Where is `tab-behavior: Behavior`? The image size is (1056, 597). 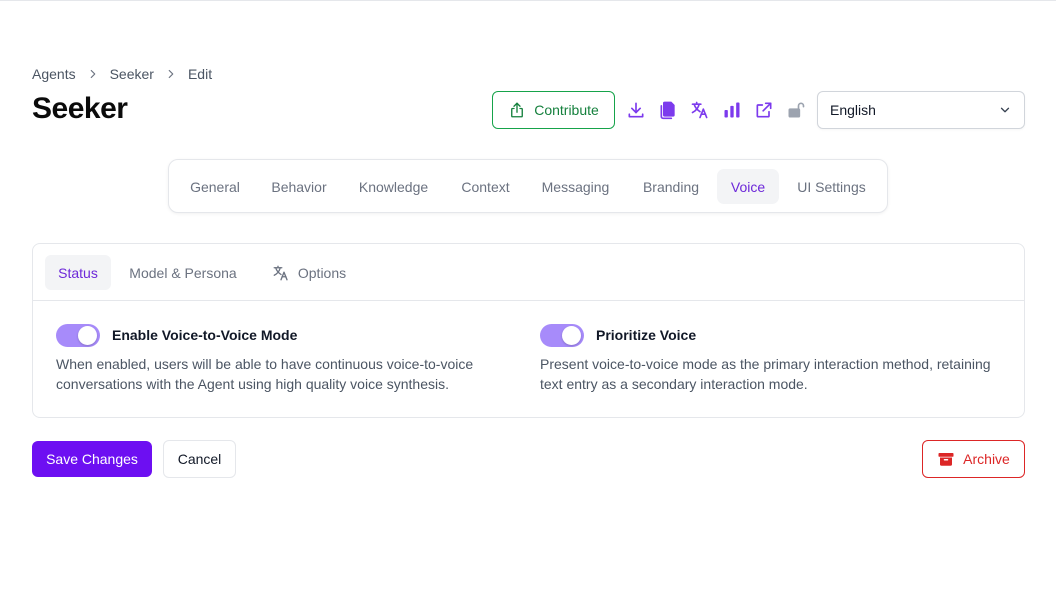
tab-behavior: Behavior is located at coordinates (299, 186).